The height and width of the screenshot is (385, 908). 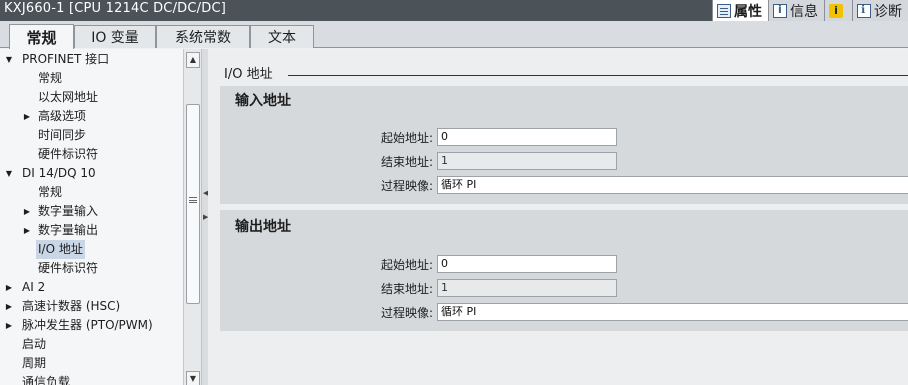 I want to click on output-start-address-label: 起始地址:, so click(x=406, y=265).